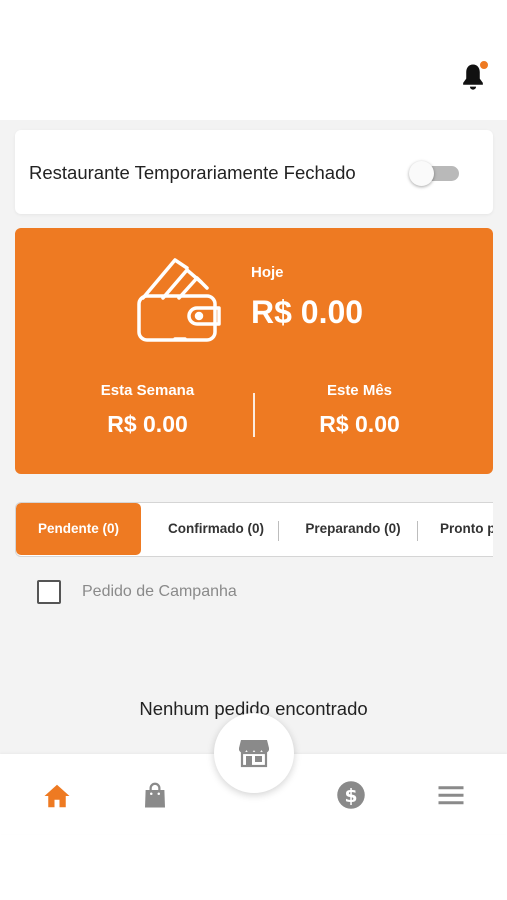 The height and width of the screenshot is (900, 507). I want to click on restaurant-closed-toggle, so click(434, 173).